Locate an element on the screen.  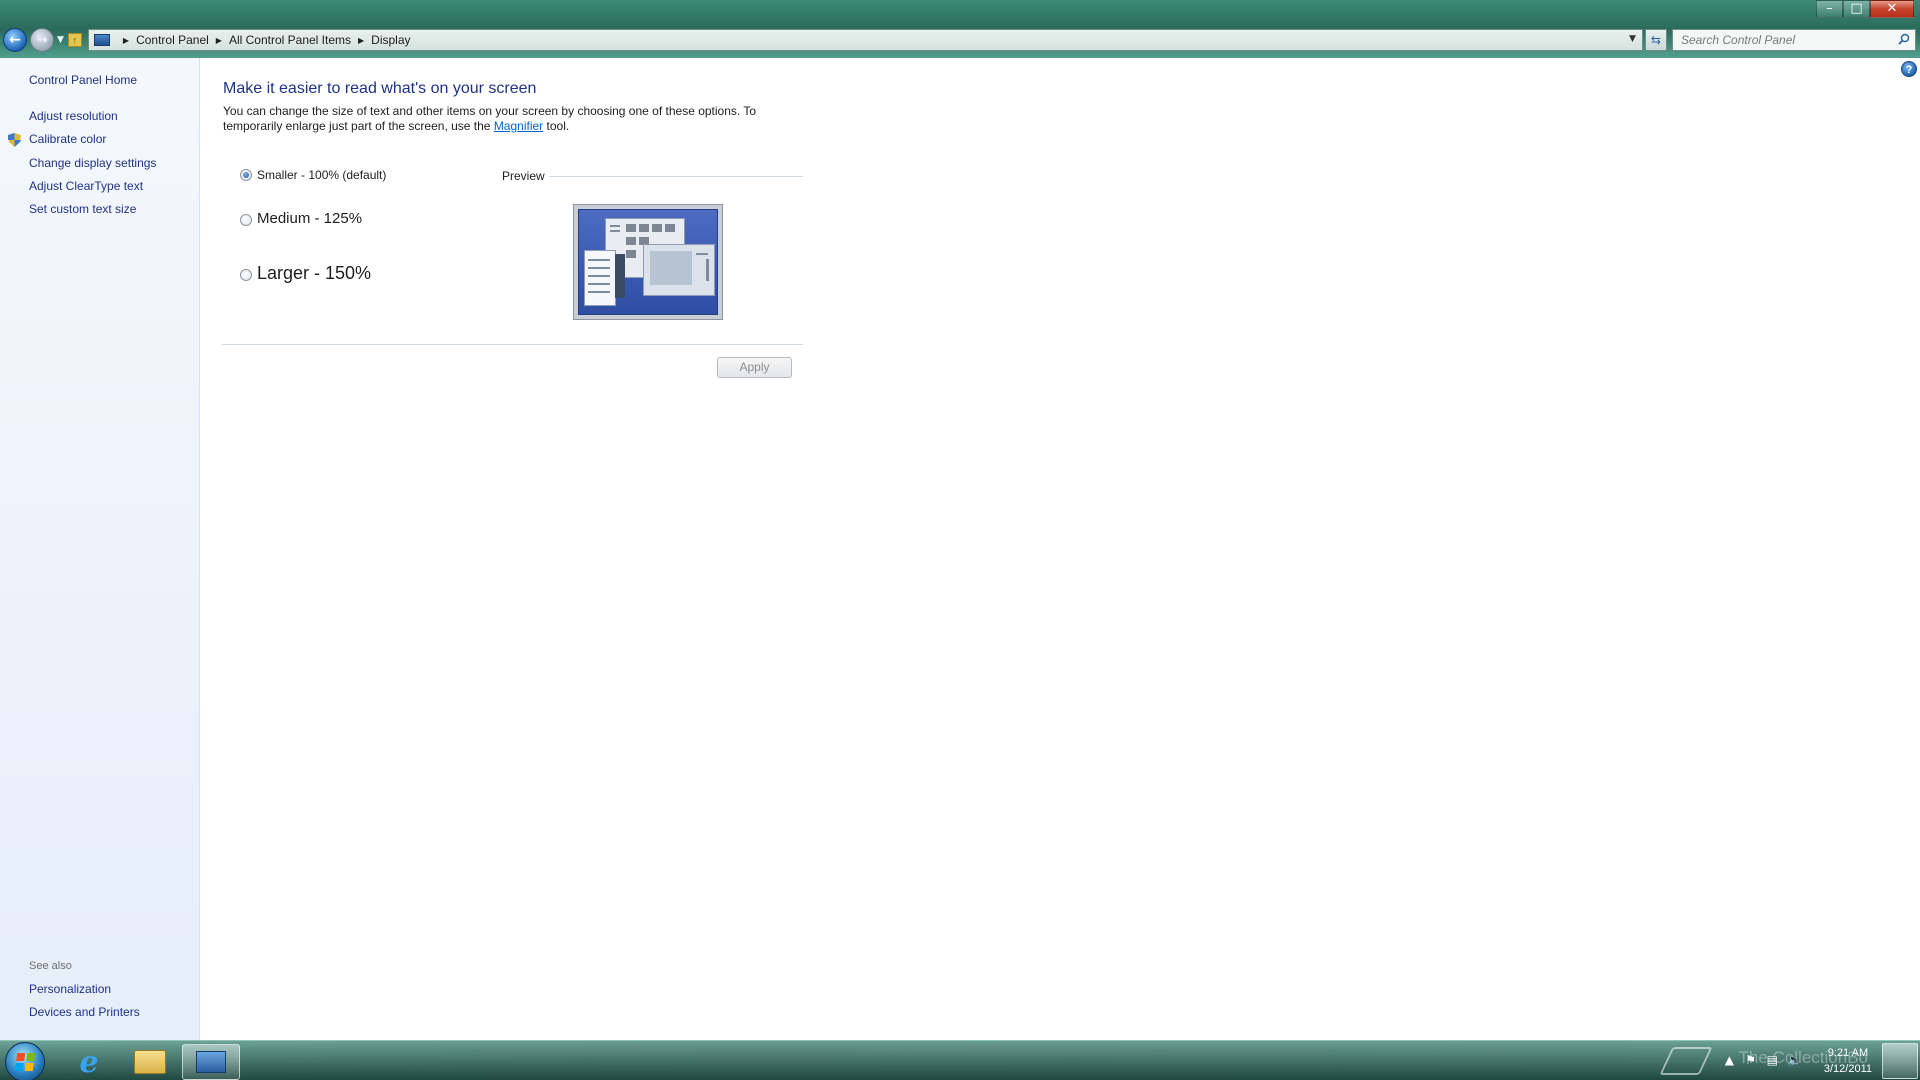
help-icon: ? is located at coordinates (1909, 69).